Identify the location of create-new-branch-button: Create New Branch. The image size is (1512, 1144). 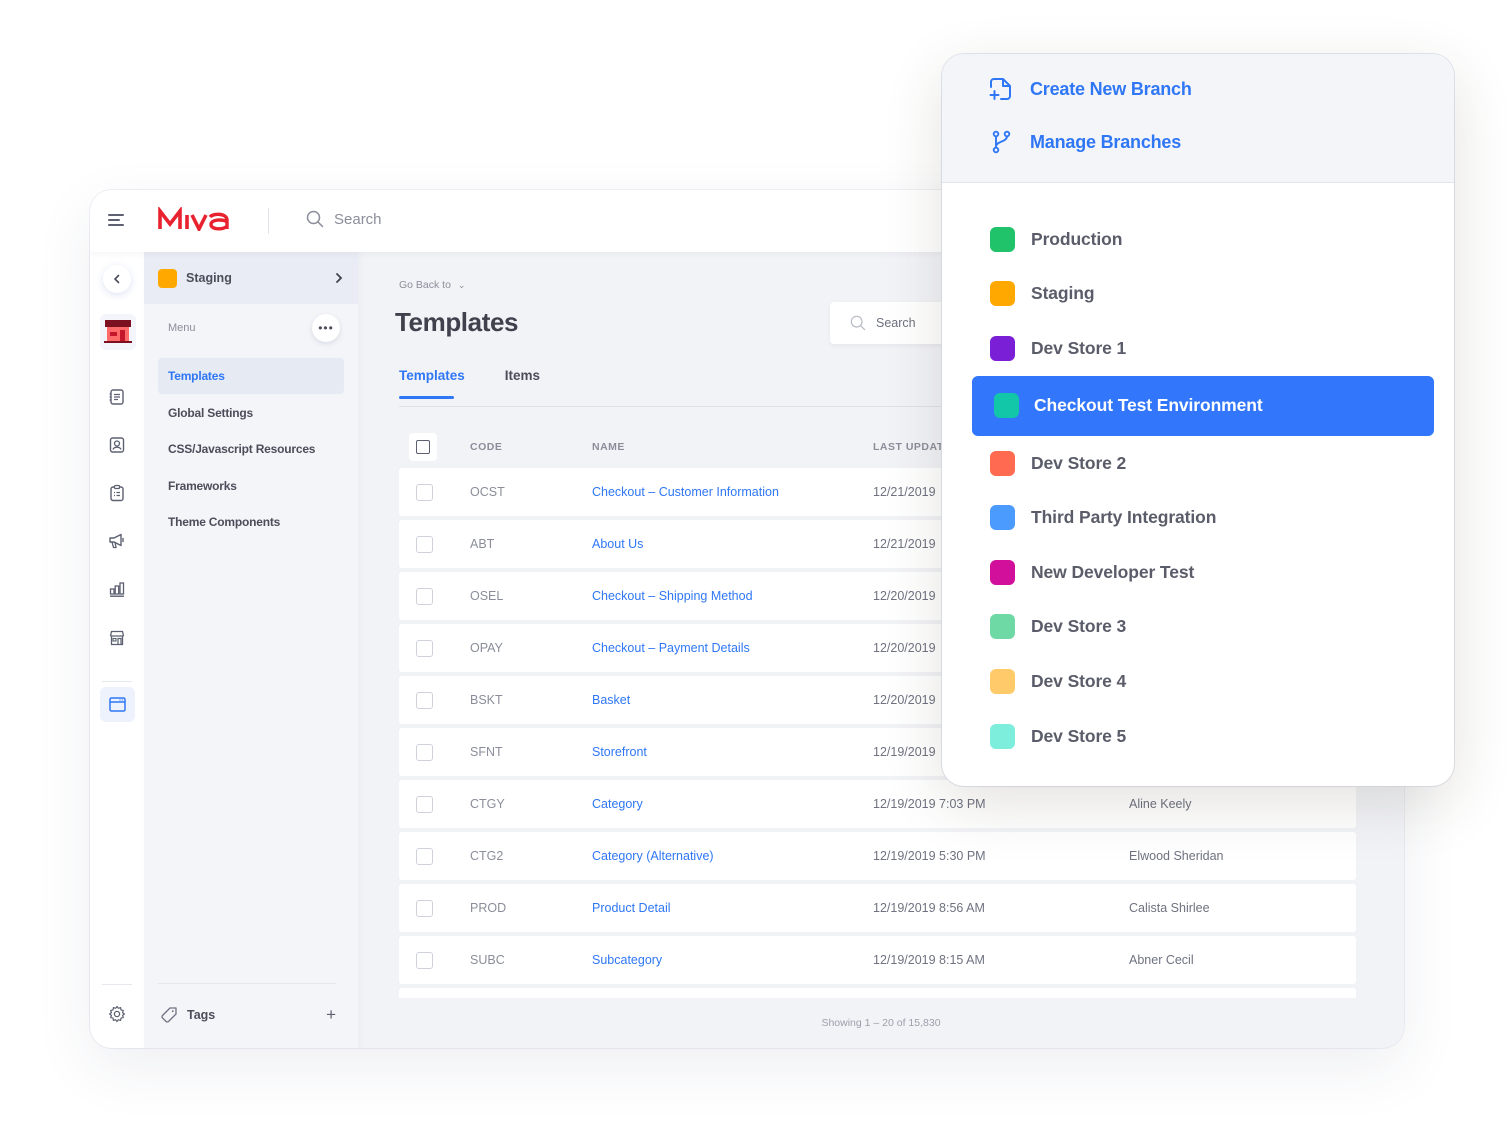
(1221, 89).